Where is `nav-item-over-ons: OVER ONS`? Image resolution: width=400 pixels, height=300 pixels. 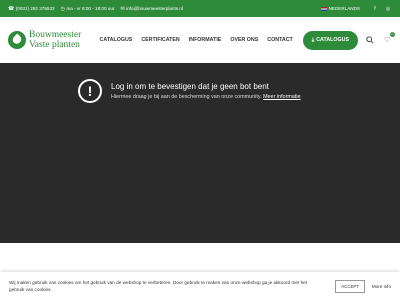
nav-item-over-ons: OVER ONS is located at coordinates (244, 40).